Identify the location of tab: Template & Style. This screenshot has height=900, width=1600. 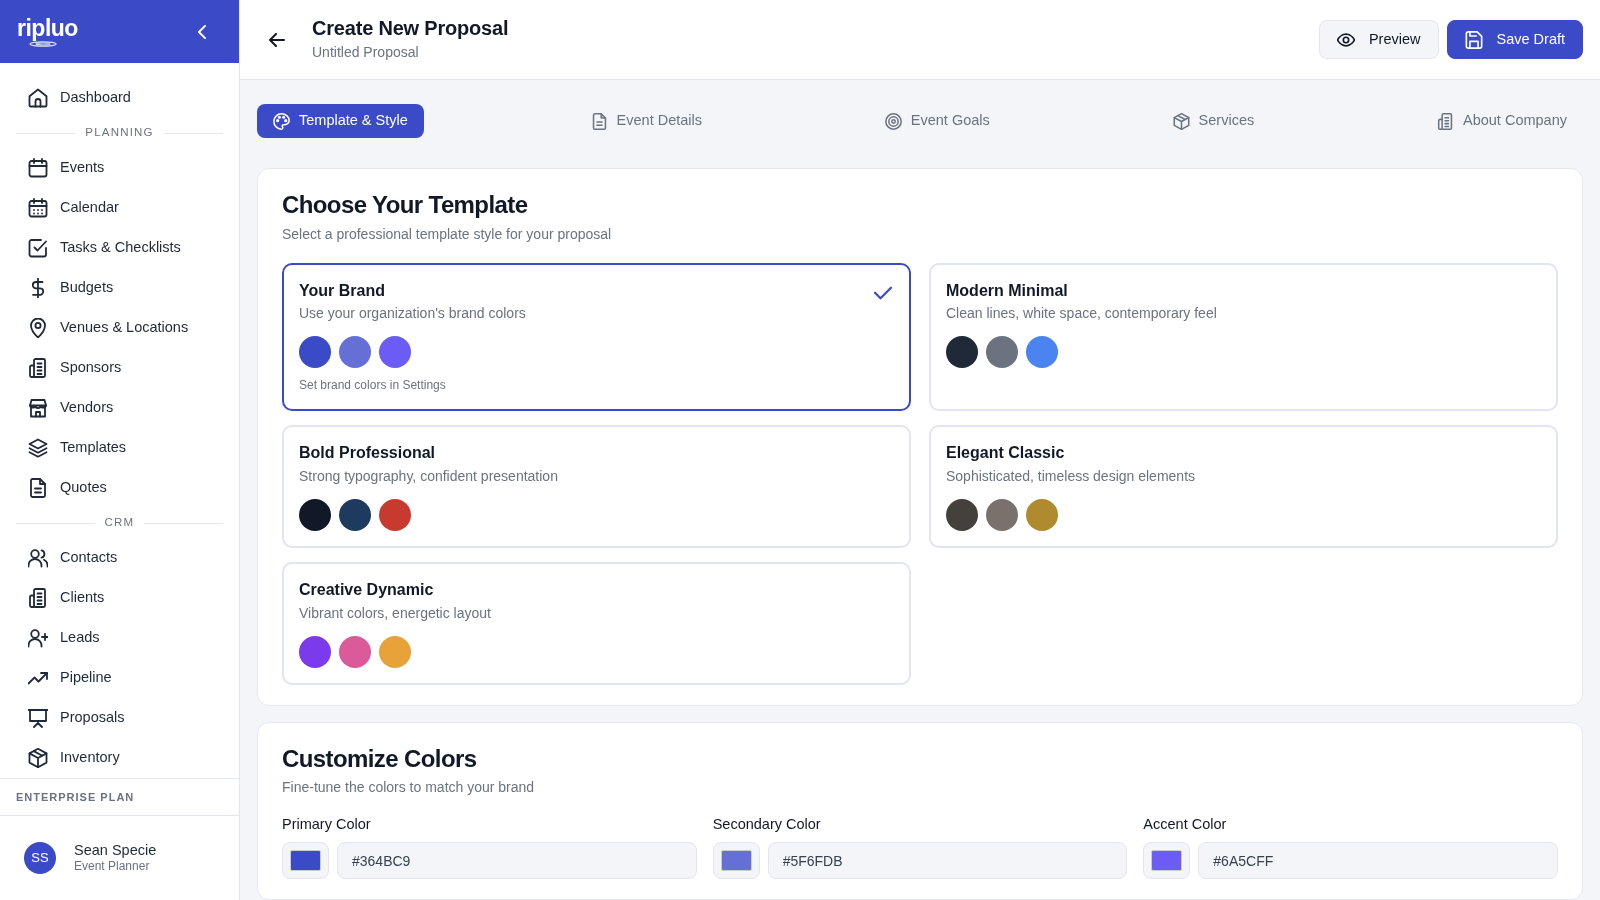
(340, 121).